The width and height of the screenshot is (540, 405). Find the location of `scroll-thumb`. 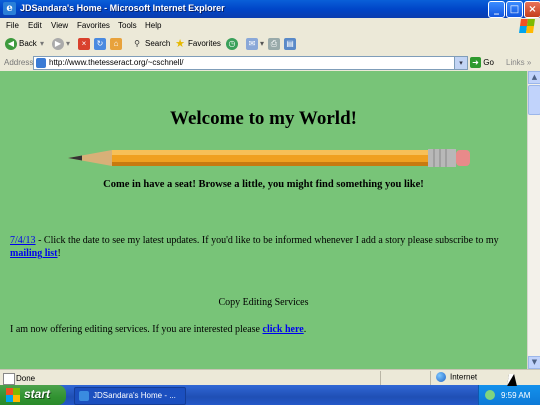

scroll-thumb is located at coordinates (534, 100).